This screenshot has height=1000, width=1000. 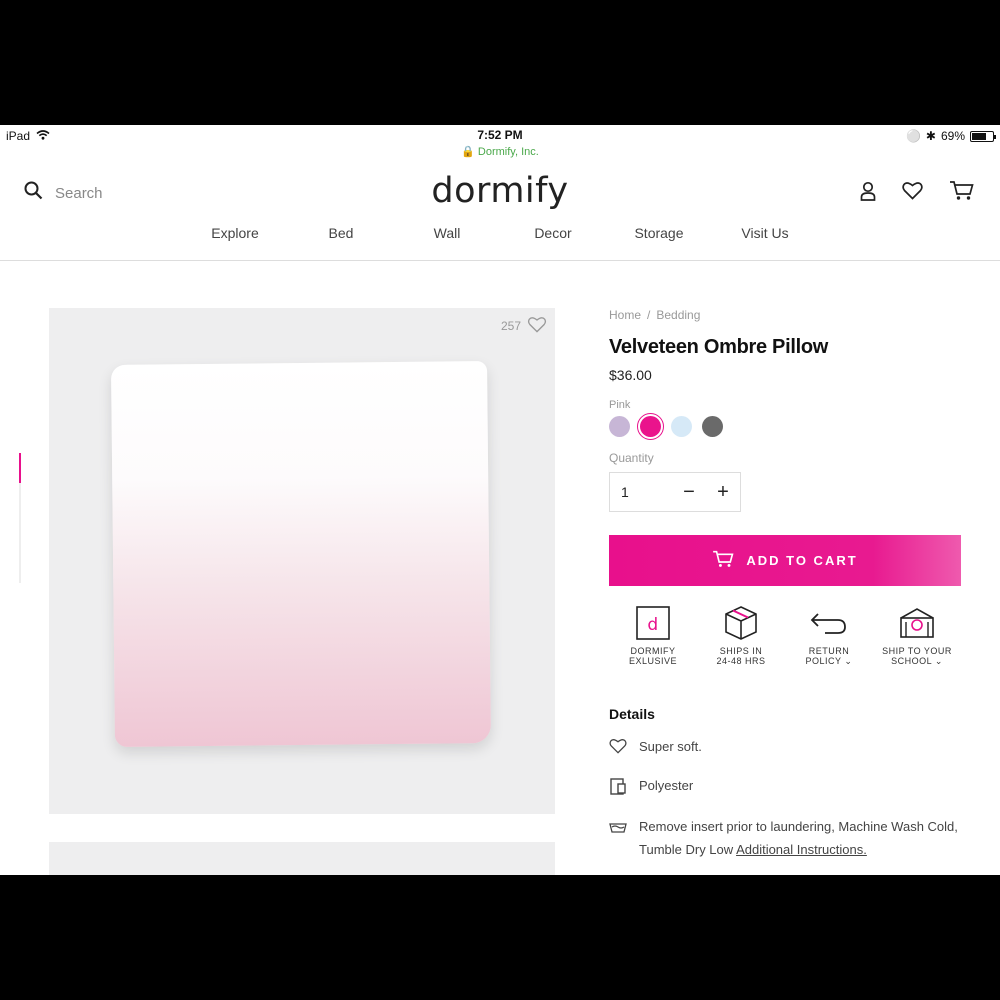 What do you see at coordinates (666, 785) in the screenshot?
I see `detail-material-text: Polyester` at bounding box center [666, 785].